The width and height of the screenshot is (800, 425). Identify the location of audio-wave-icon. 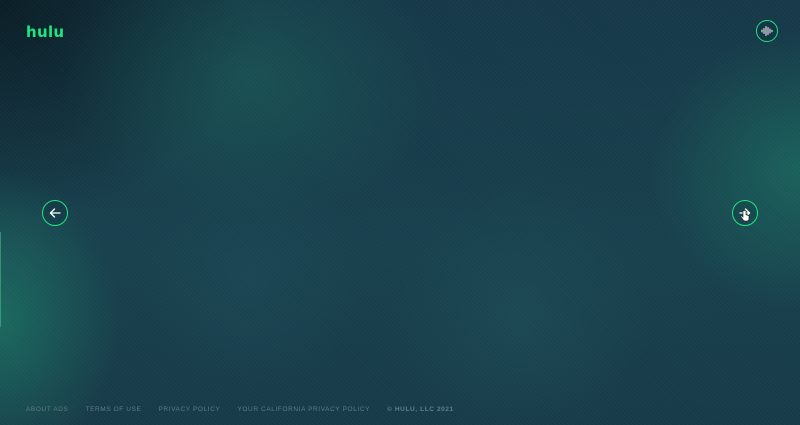
(767, 31).